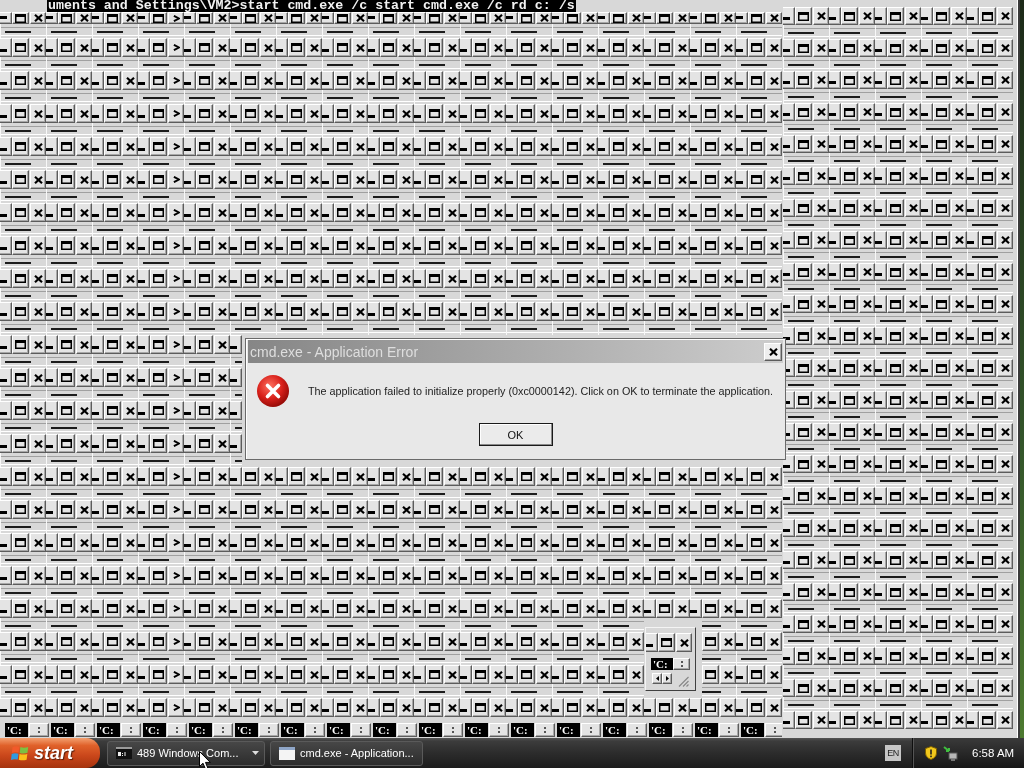  I want to click on ok-button: OK, so click(515, 434).